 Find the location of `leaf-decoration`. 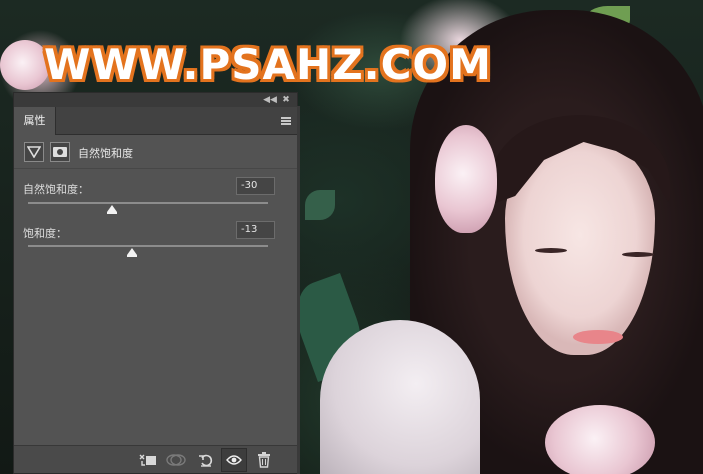

leaf-decoration is located at coordinates (320, 205).